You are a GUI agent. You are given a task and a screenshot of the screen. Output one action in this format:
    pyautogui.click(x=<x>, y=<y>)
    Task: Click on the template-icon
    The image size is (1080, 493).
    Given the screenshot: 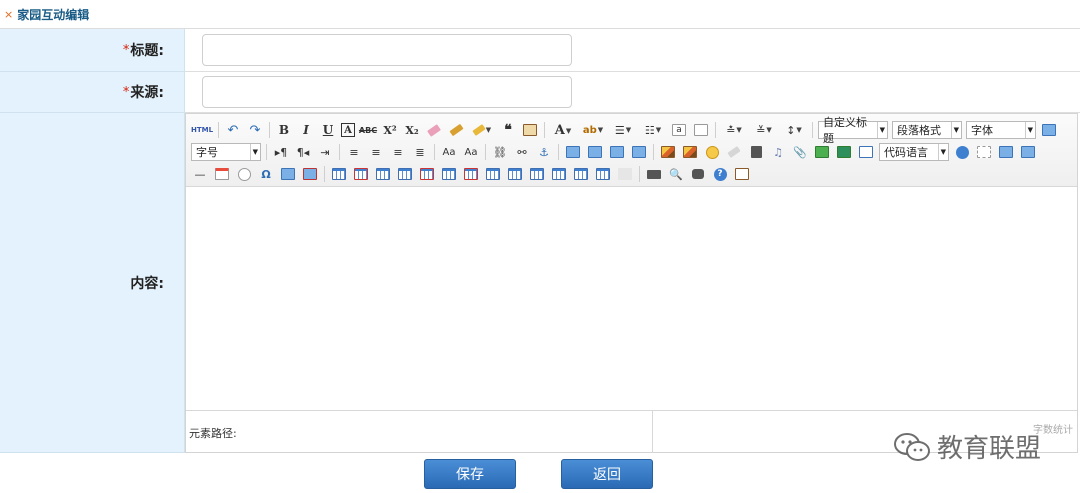 What is the action you would take?
    pyautogui.click(x=1006, y=152)
    